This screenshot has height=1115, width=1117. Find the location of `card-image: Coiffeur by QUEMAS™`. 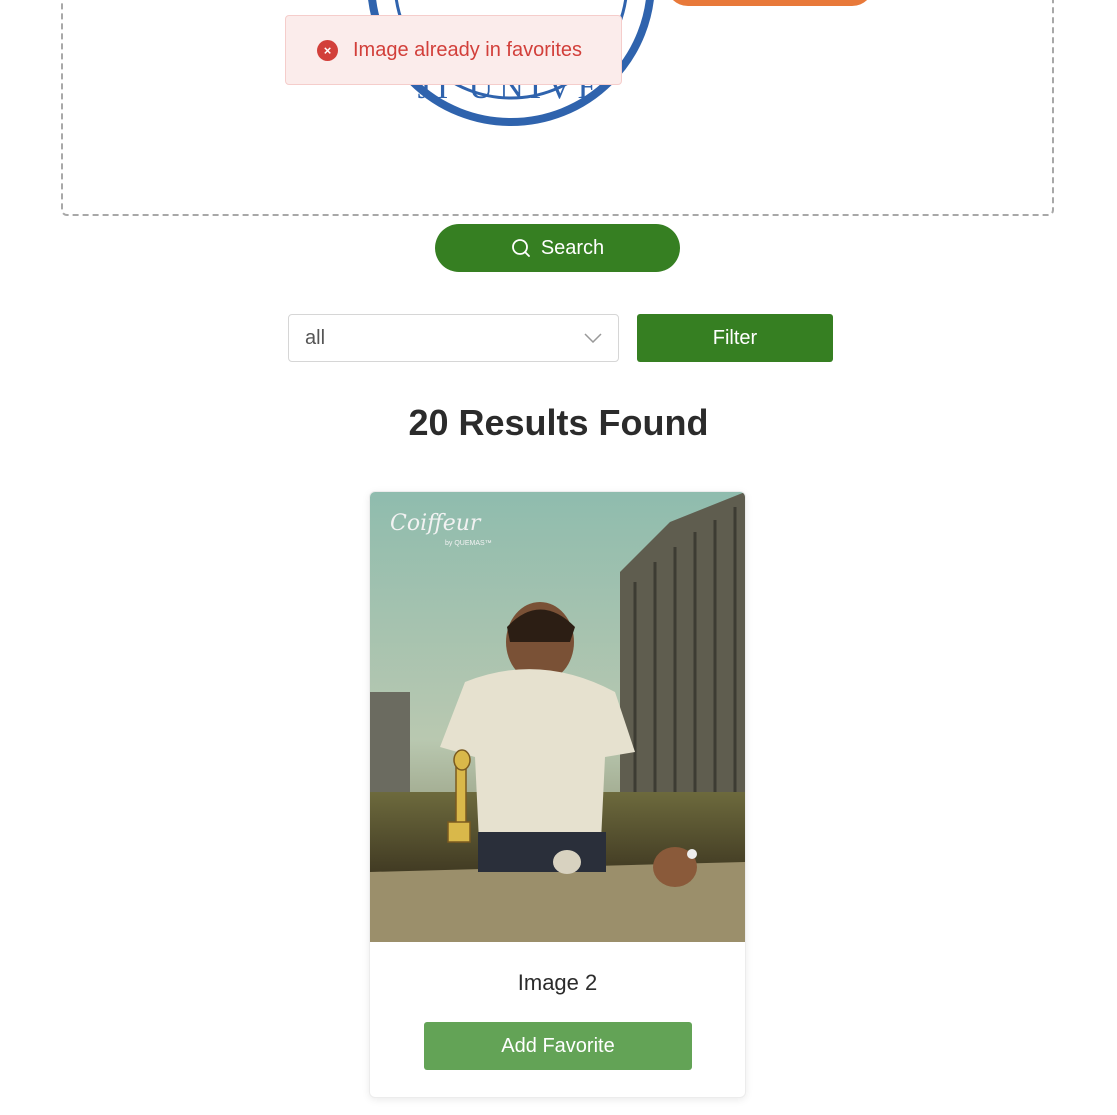

card-image: Coiffeur by QUEMAS™ is located at coordinates (557, 717).